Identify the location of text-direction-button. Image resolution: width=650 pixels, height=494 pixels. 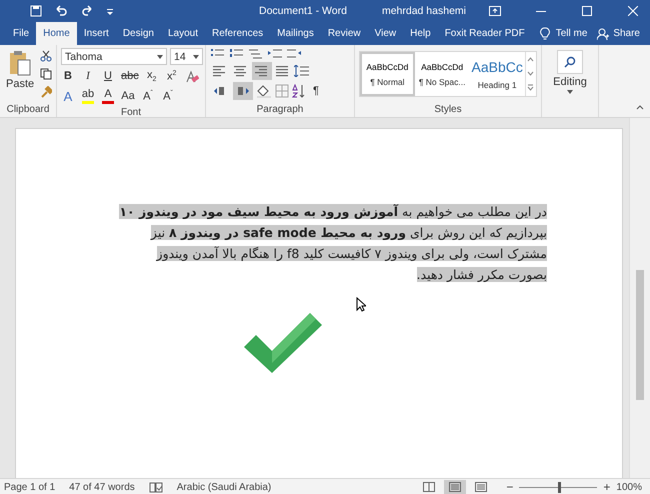
(243, 91).